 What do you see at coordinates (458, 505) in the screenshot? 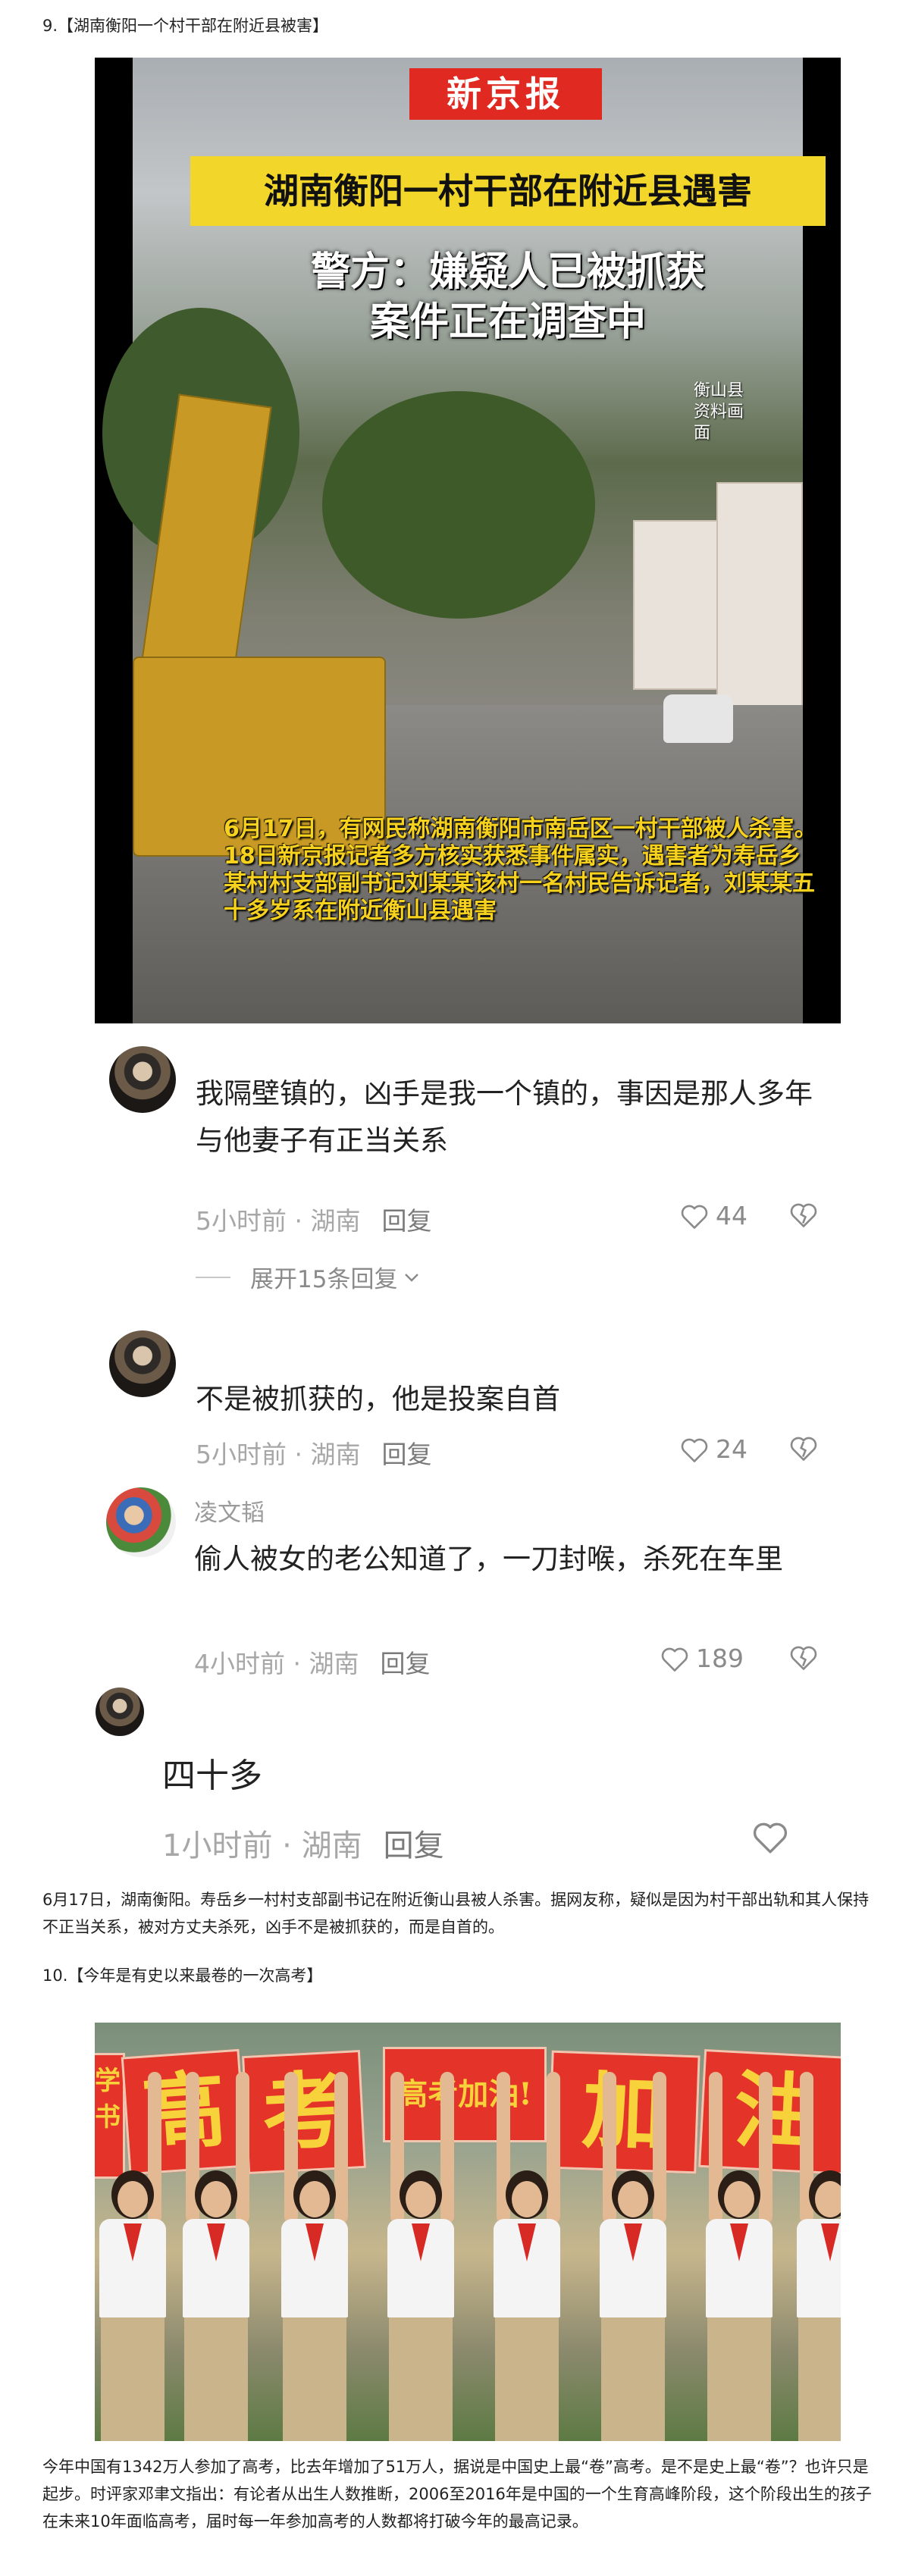
I see `tree-center` at bounding box center [458, 505].